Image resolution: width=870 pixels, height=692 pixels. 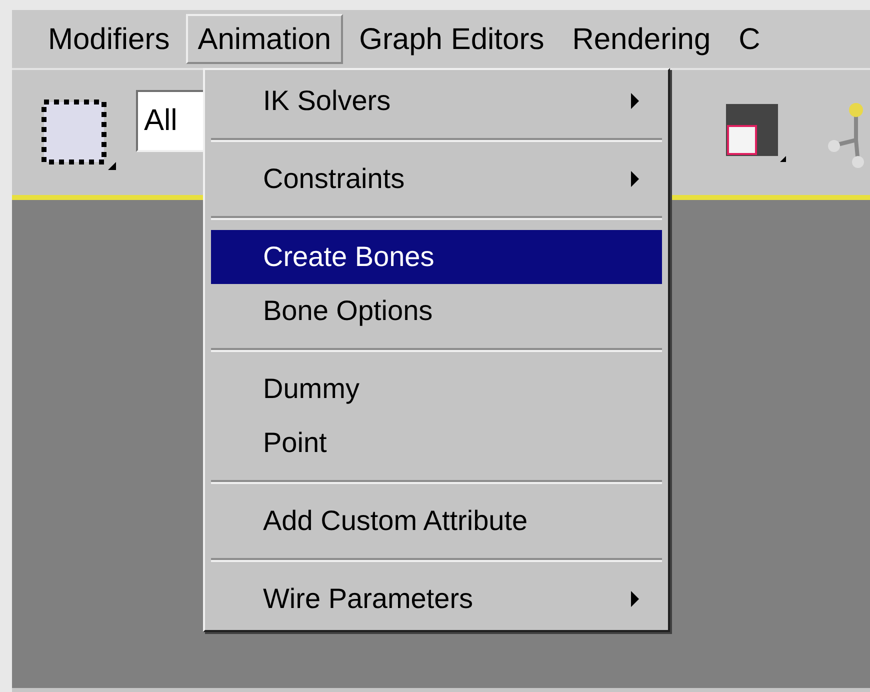 I want to click on menu-bar-item: Graph Editors, so click(x=451, y=39).